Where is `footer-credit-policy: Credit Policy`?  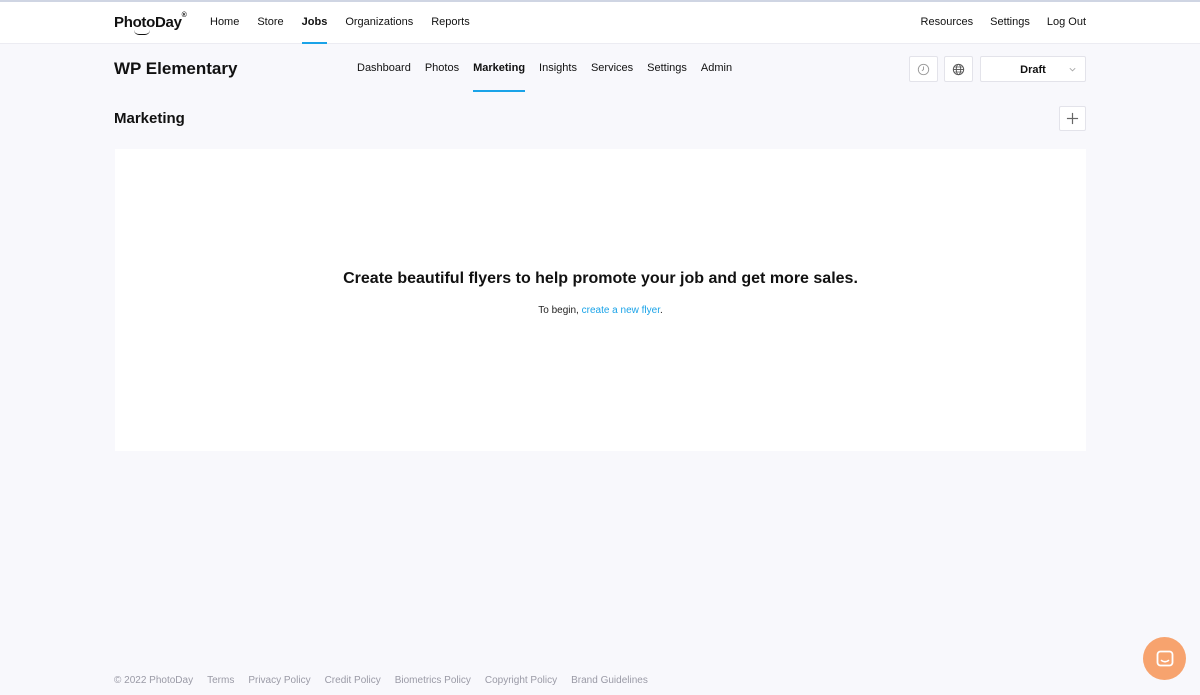 footer-credit-policy: Credit Policy is located at coordinates (353, 680).